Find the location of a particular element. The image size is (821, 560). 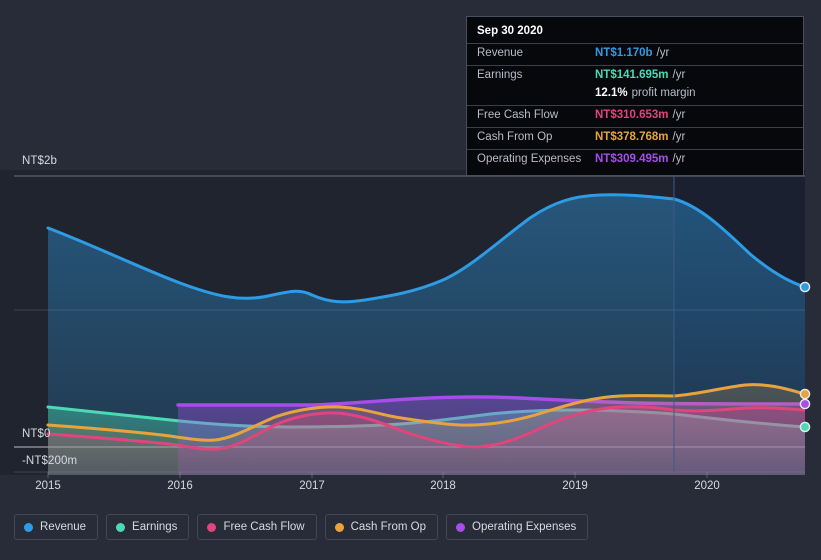

tooltip-suffix-earnings: /yr is located at coordinates (679, 75).